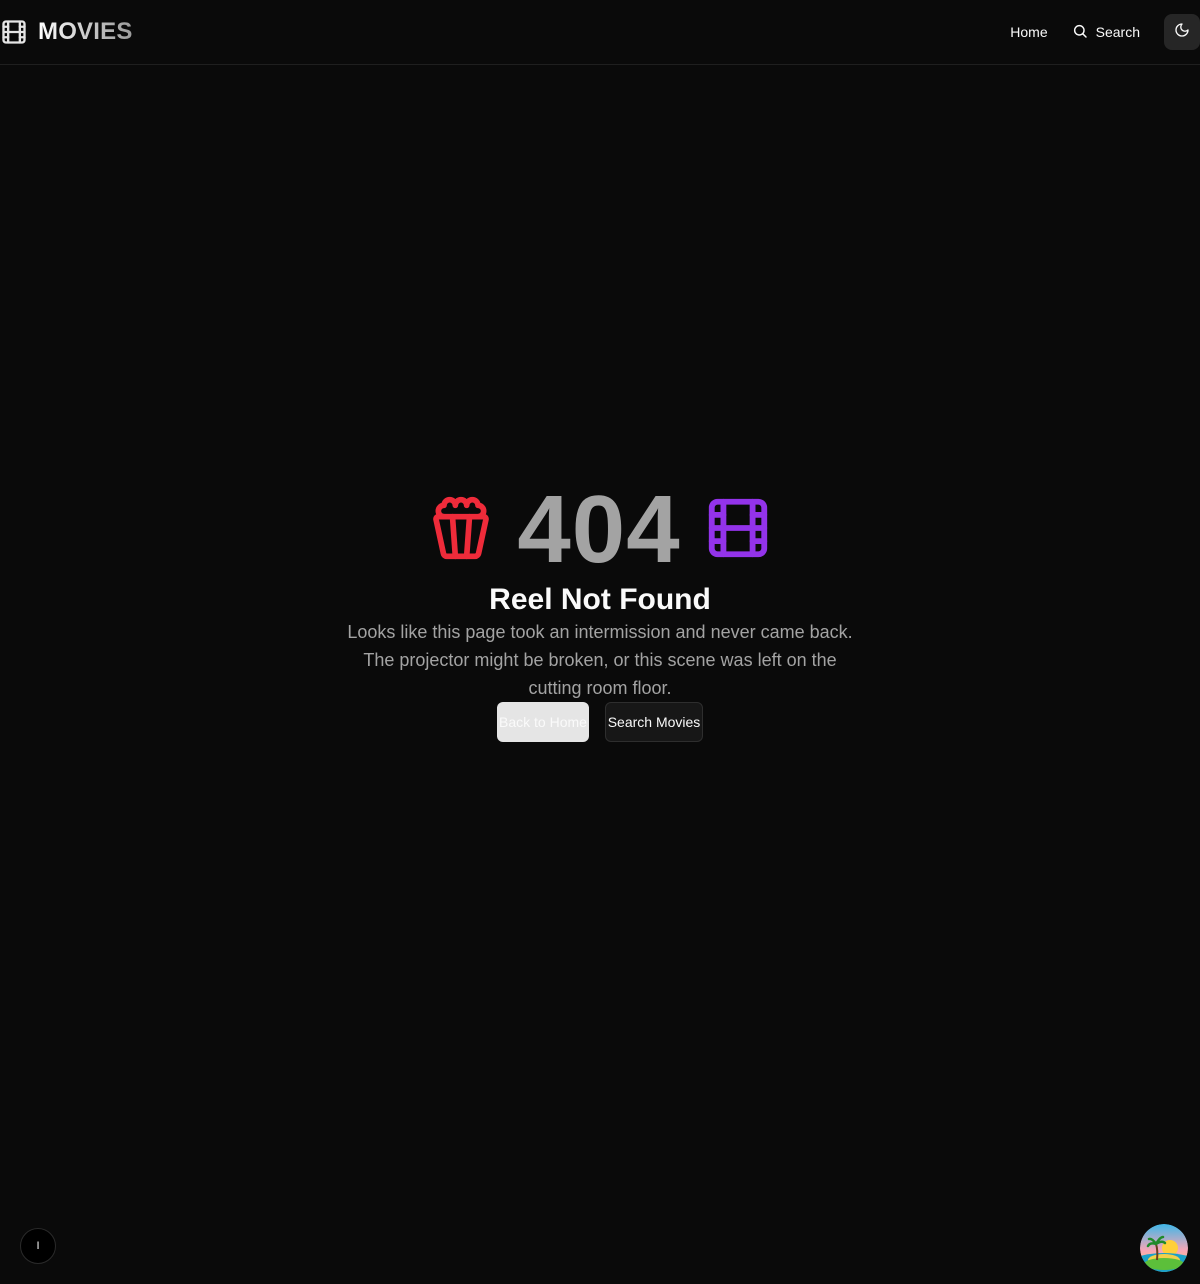  Describe the element at coordinates (600, 722) in the screenshot. I see `error-actions: Back to Home Search Movies` at that location.